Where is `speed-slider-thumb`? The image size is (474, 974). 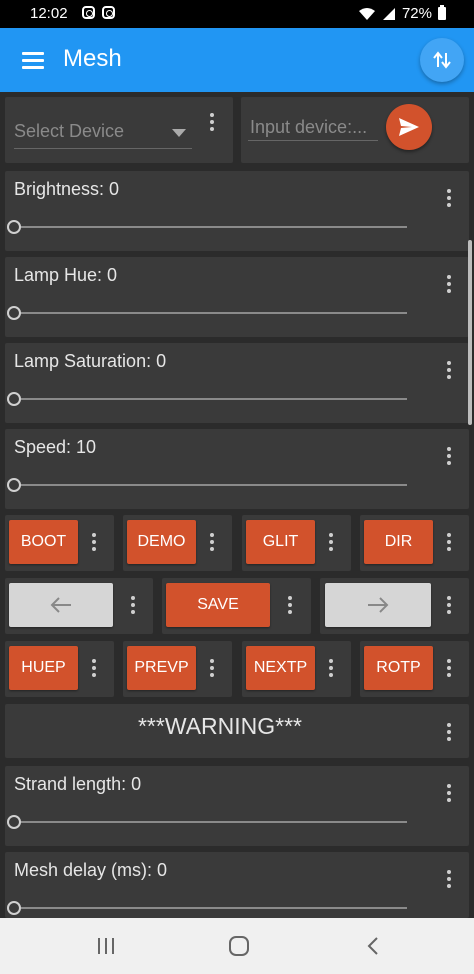 speed-slider-thumb is located at coordinates (14, 485).